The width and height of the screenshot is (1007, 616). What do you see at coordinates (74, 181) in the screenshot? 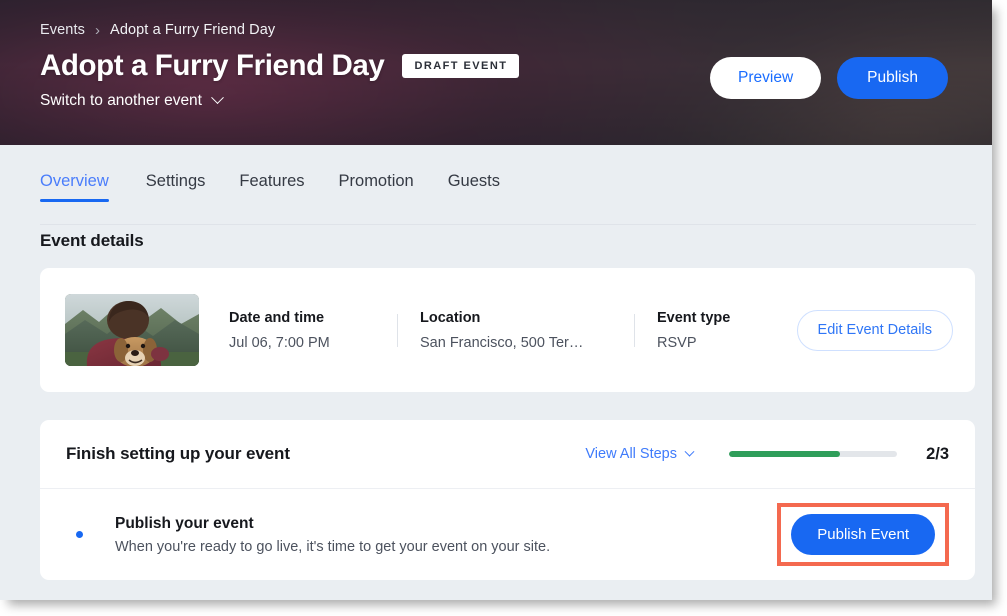
I see `tab-label: Overview` at bounding box center [74, 181].